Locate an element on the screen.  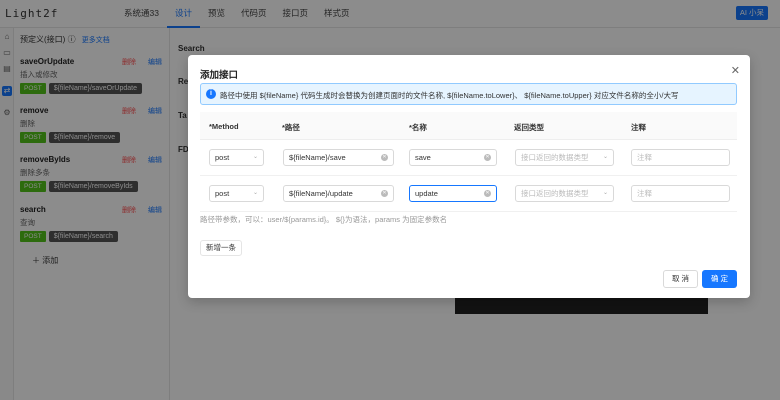
add-row-button: 新增一条 is located at coordinates (221, 248).